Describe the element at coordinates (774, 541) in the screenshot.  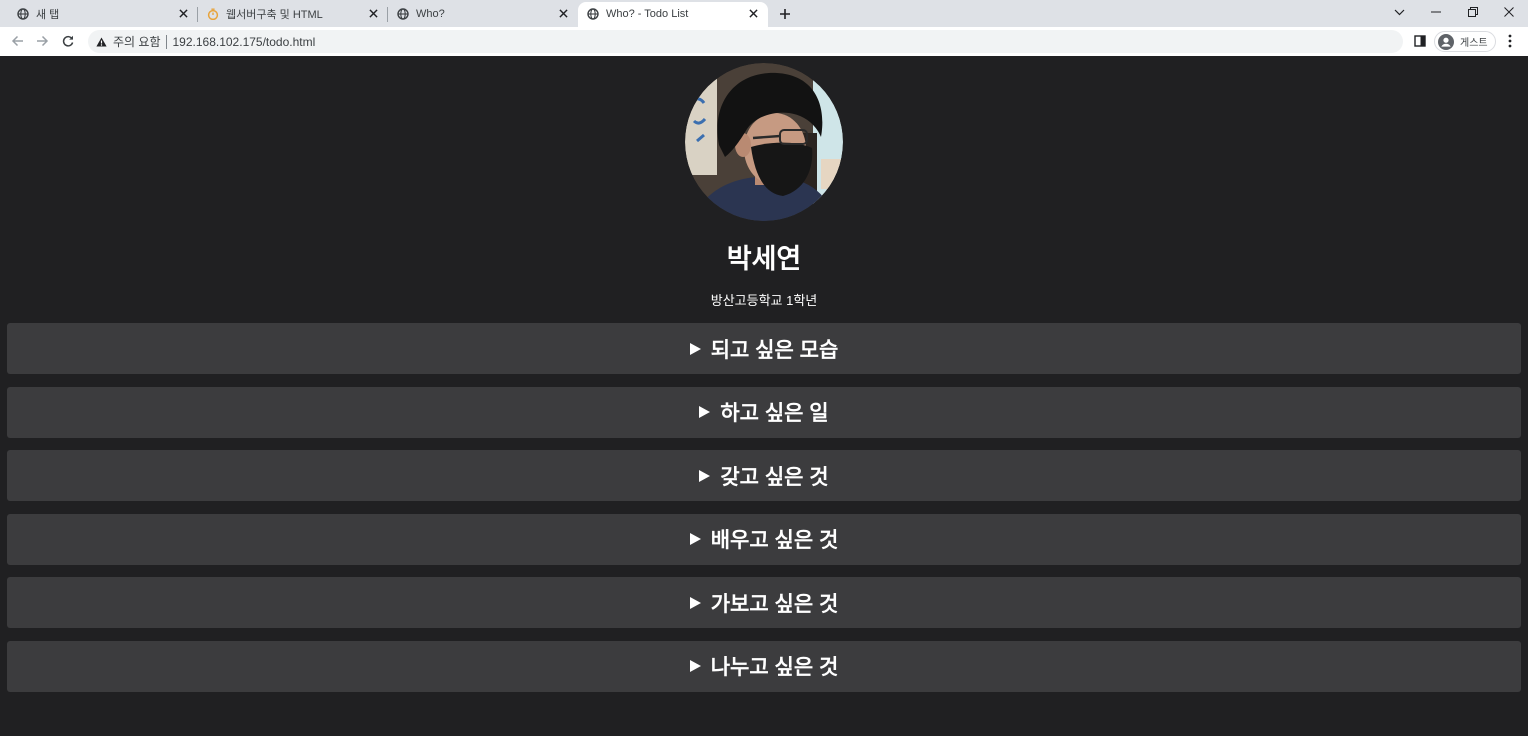
I see `section-label: 배우고 싶은 것` at that location.